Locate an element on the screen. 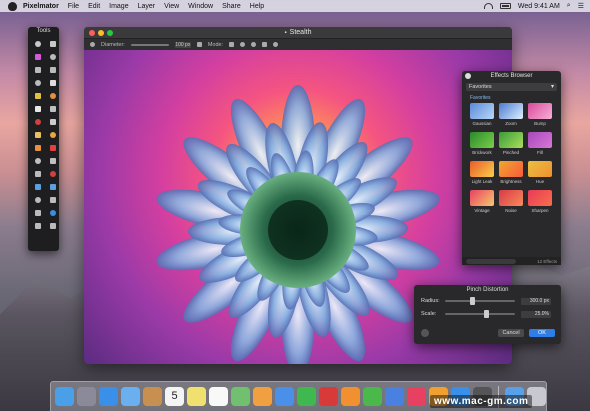 The image size is (590, 411). menu-layer: Layer is located at coordinates (147, 6).